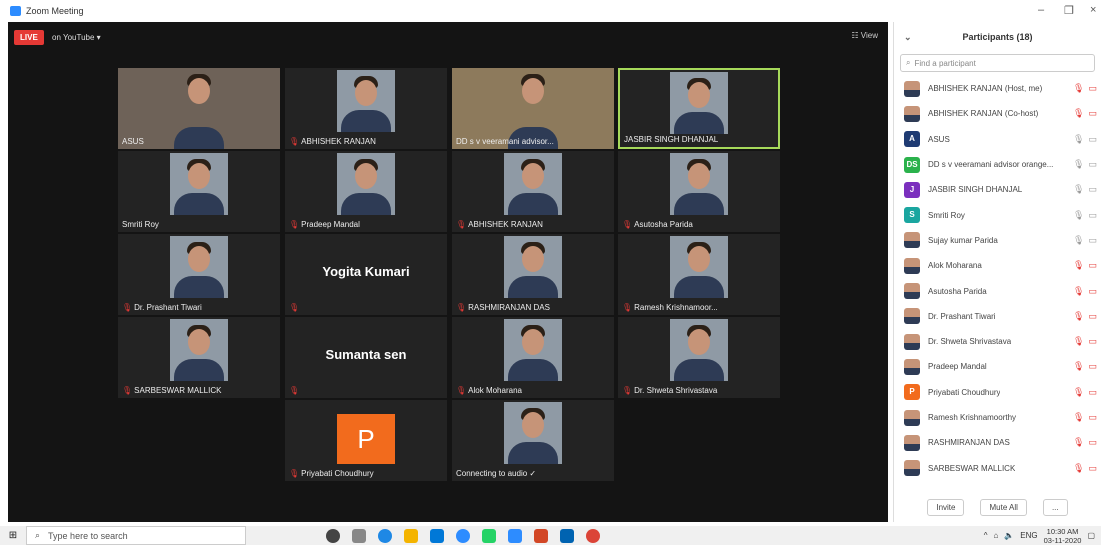  I want to click on zoom-meeting-icon, so click(515, 535).